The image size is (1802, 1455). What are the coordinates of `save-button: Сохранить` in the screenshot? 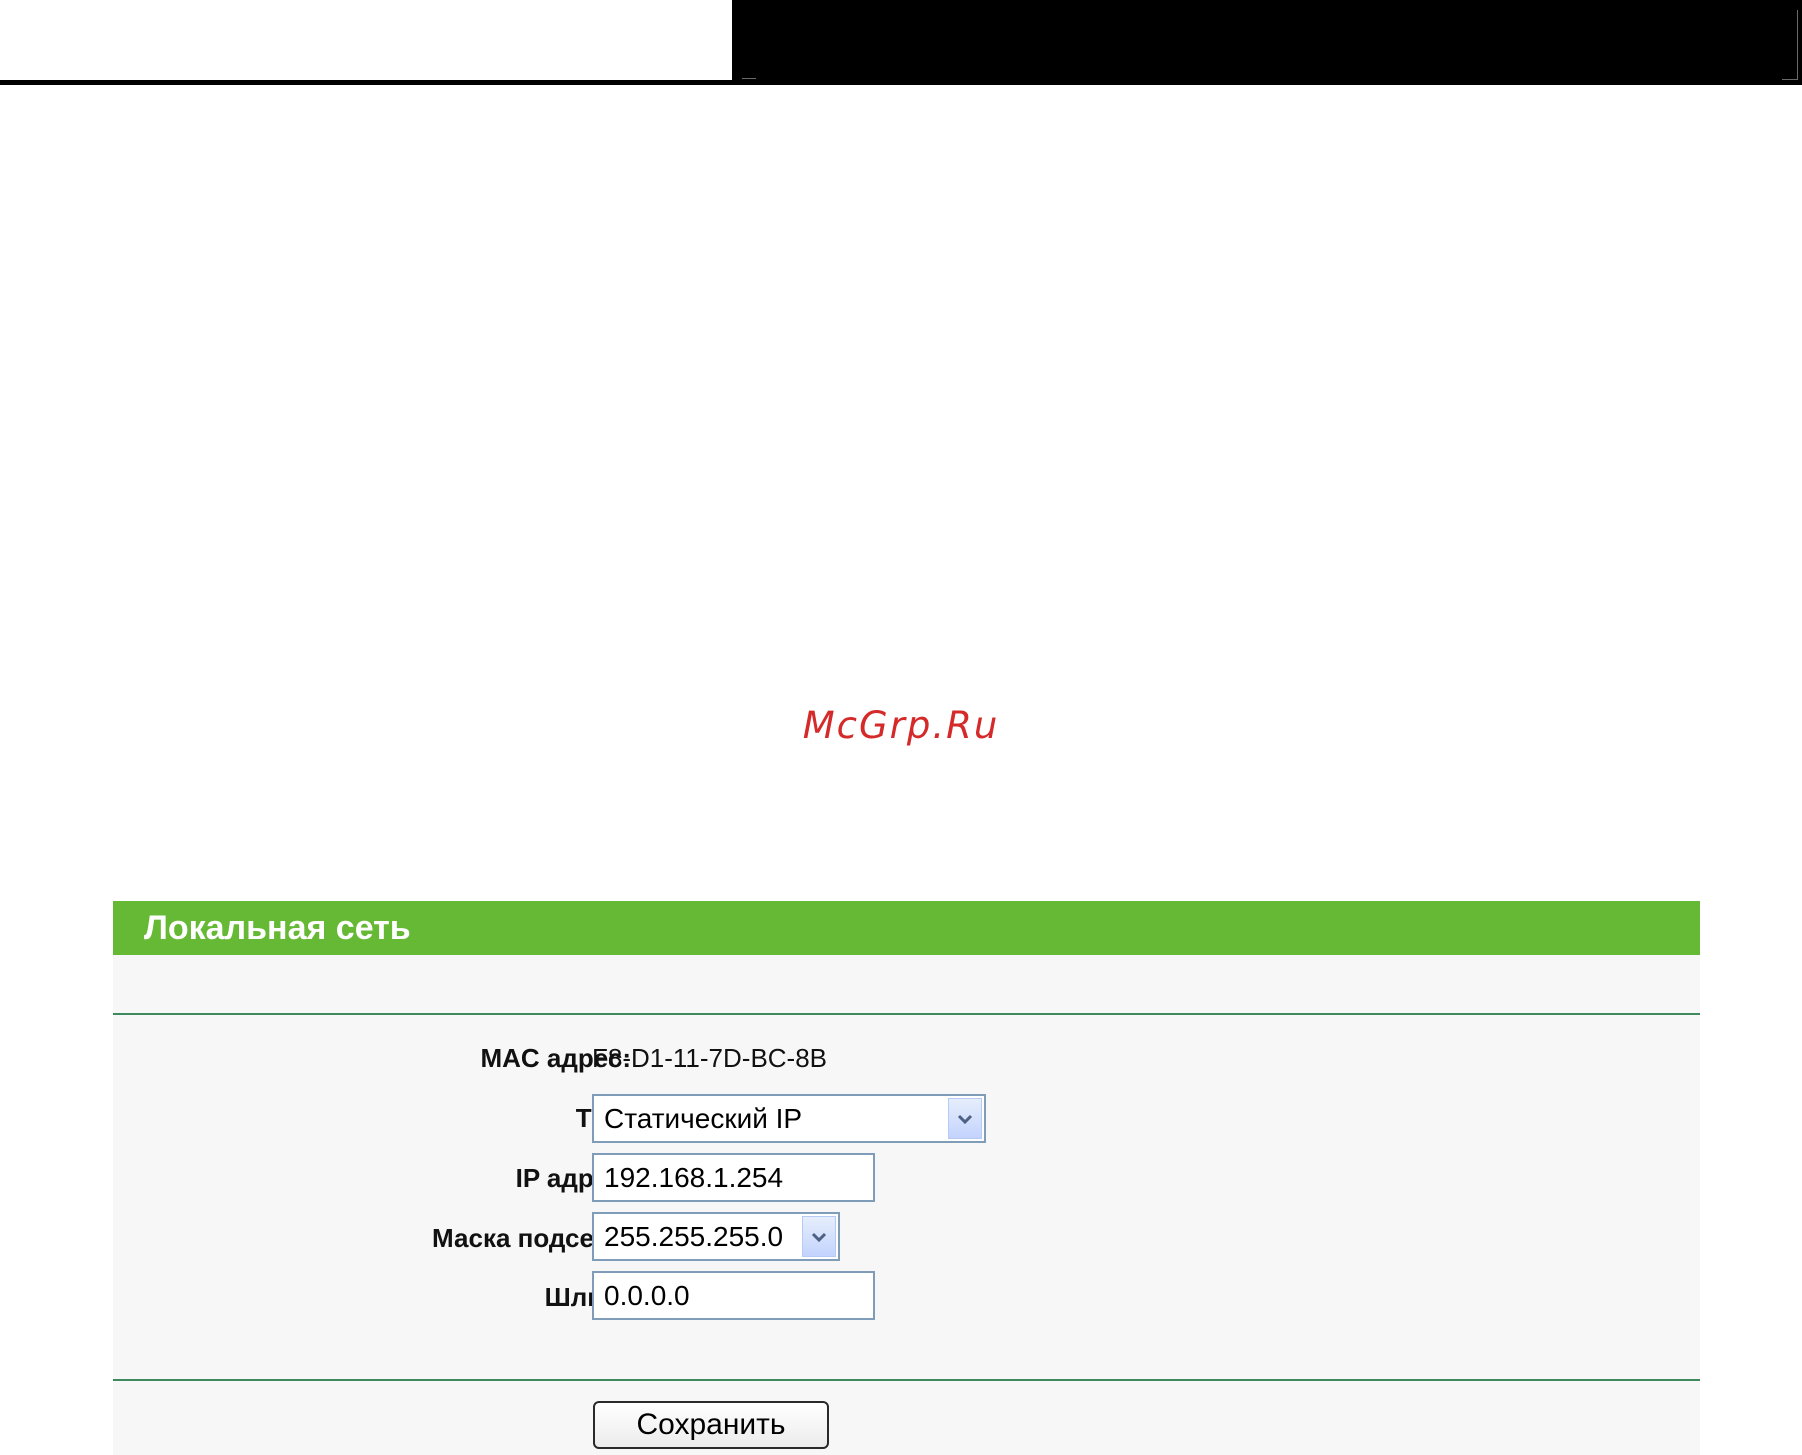 It's located at (711, 1425).